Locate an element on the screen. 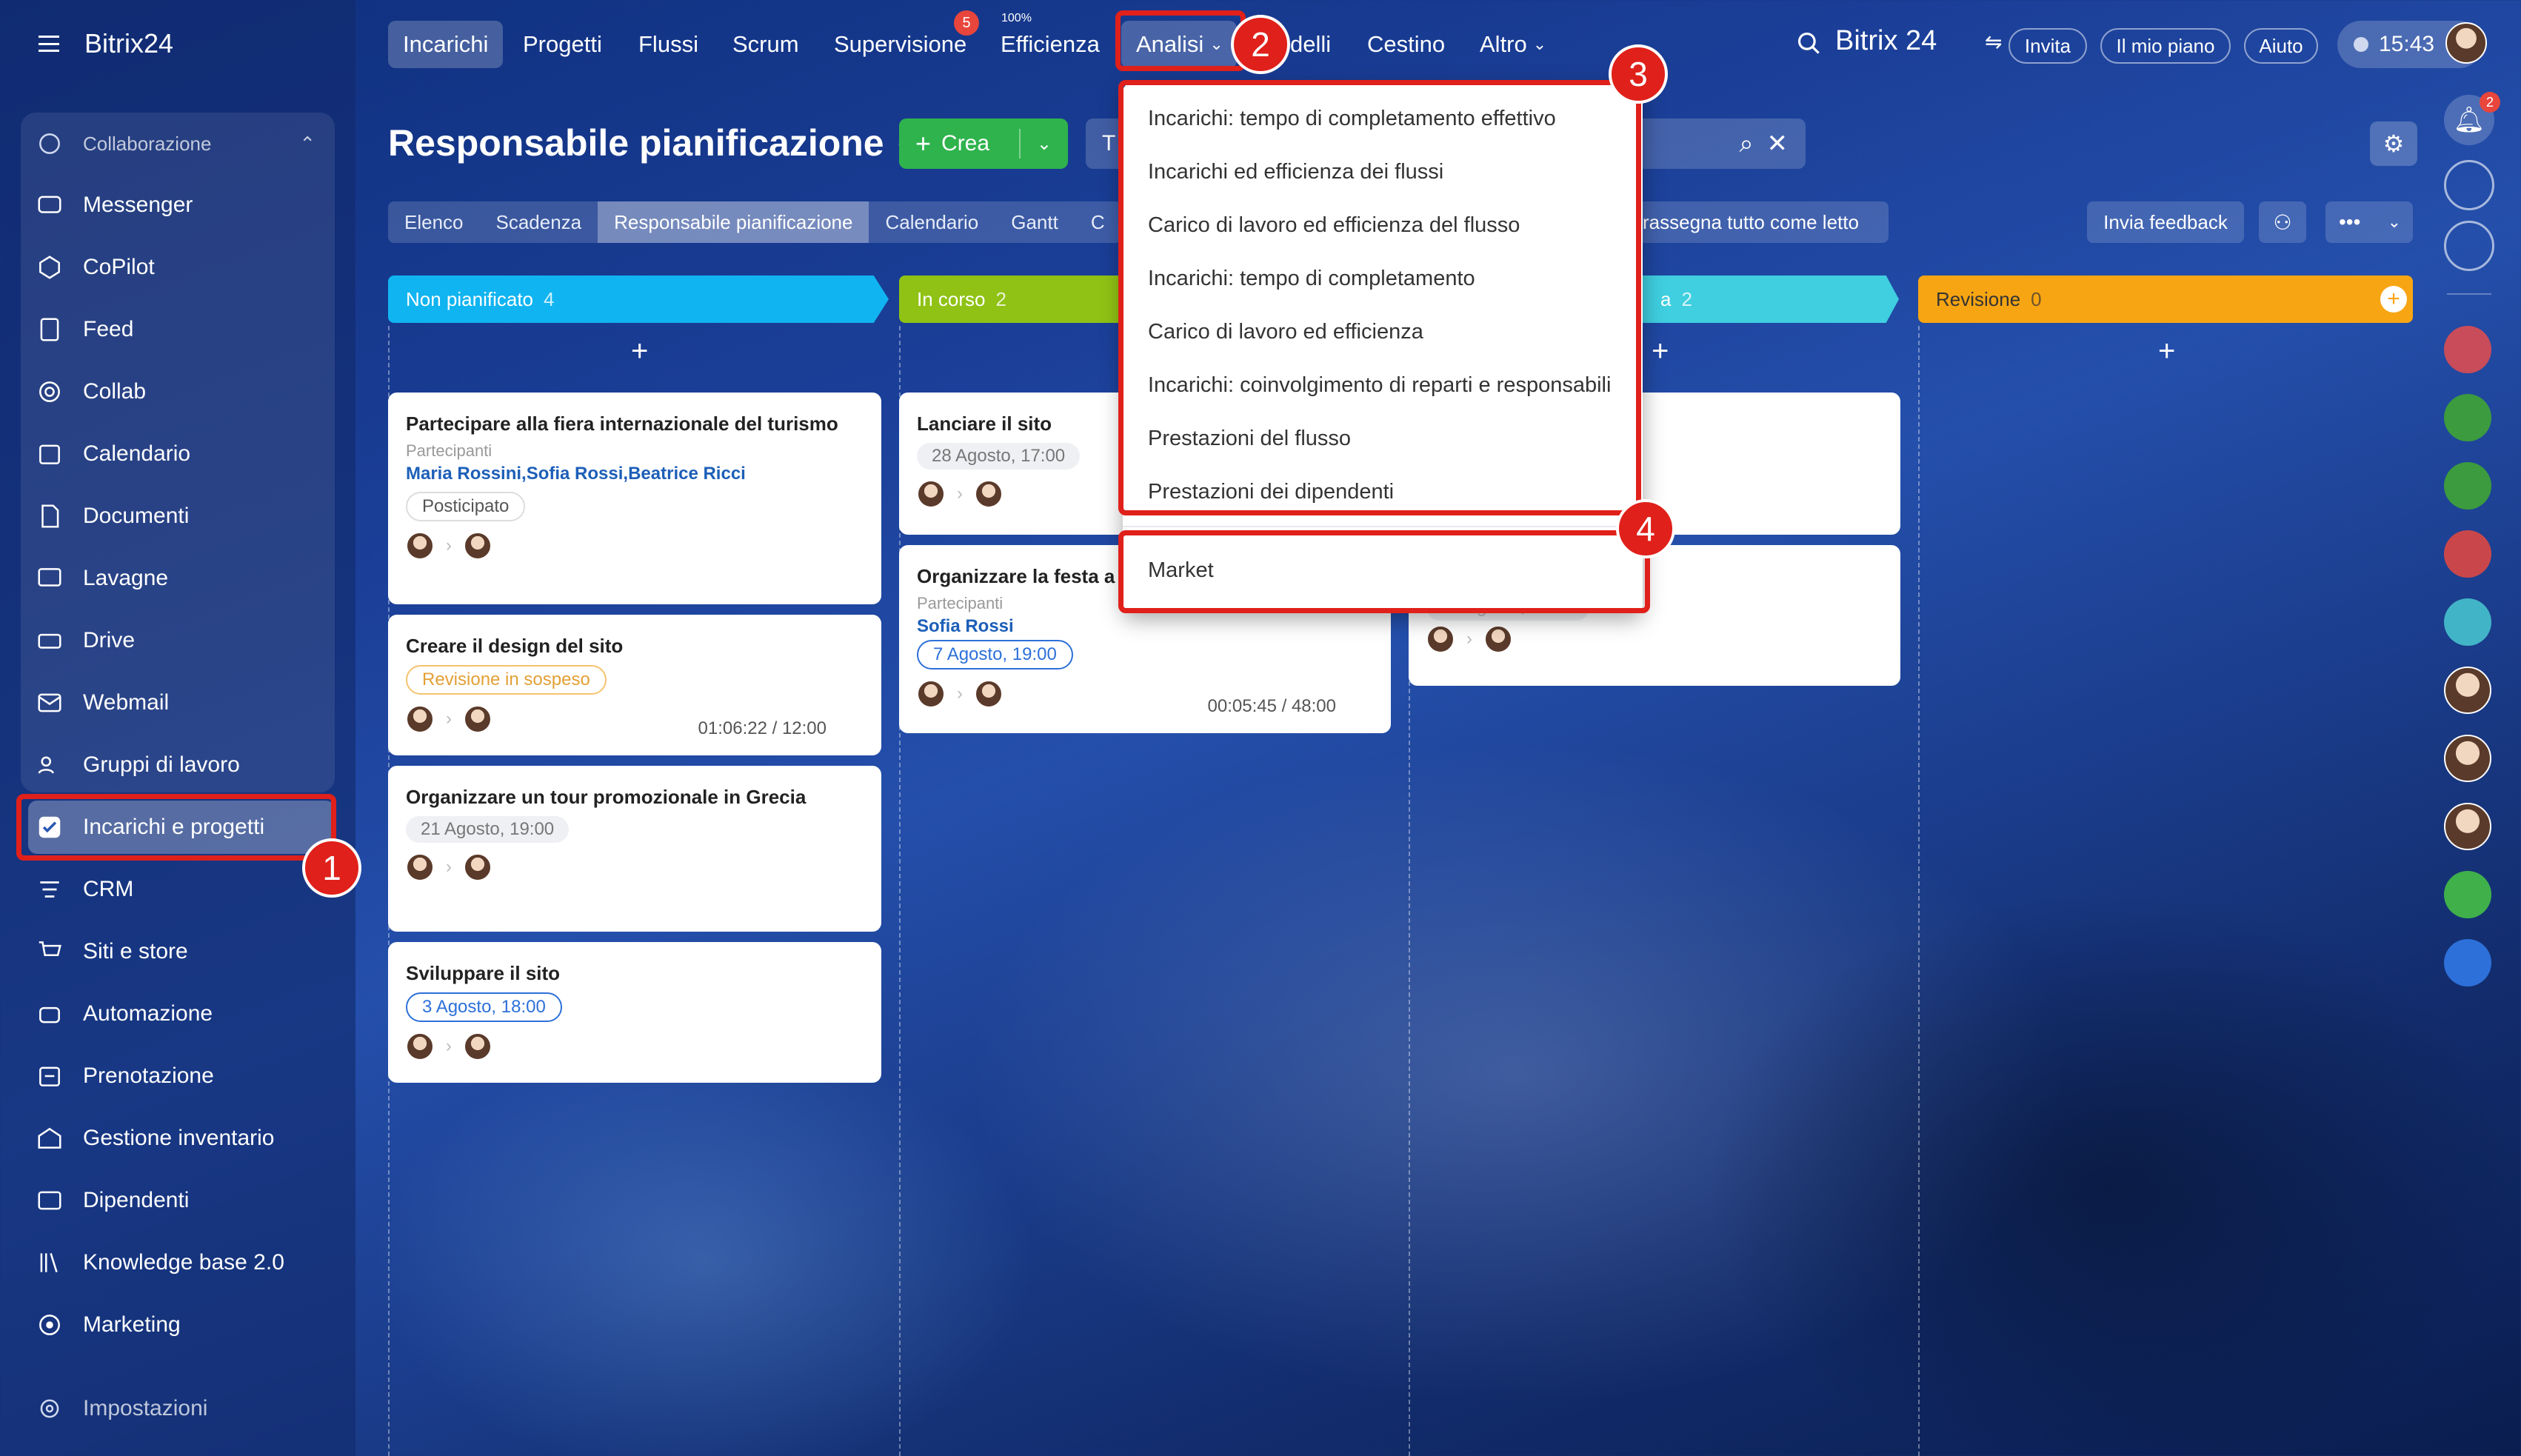  calendar-icon is located at coordinates (50, 454).